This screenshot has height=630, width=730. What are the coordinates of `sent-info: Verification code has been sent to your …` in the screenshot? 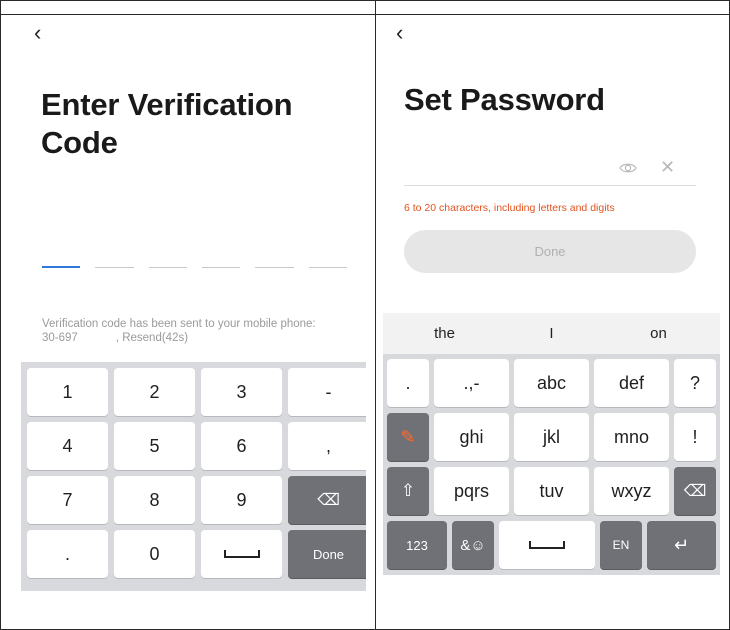 It's located at (179, 331).